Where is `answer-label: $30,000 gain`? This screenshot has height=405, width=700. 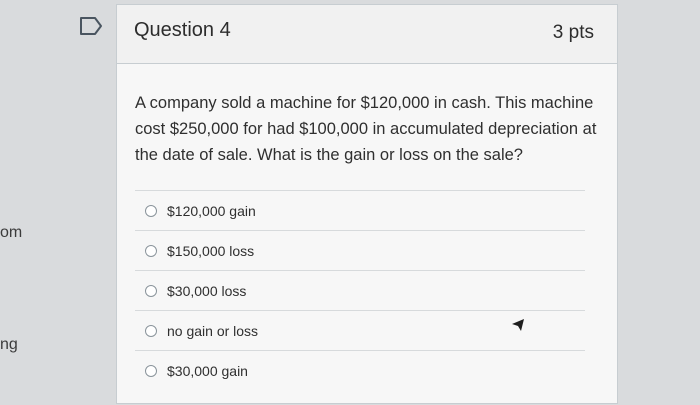 answer-label: $30,000 gain is located at coordinates (207, 371).